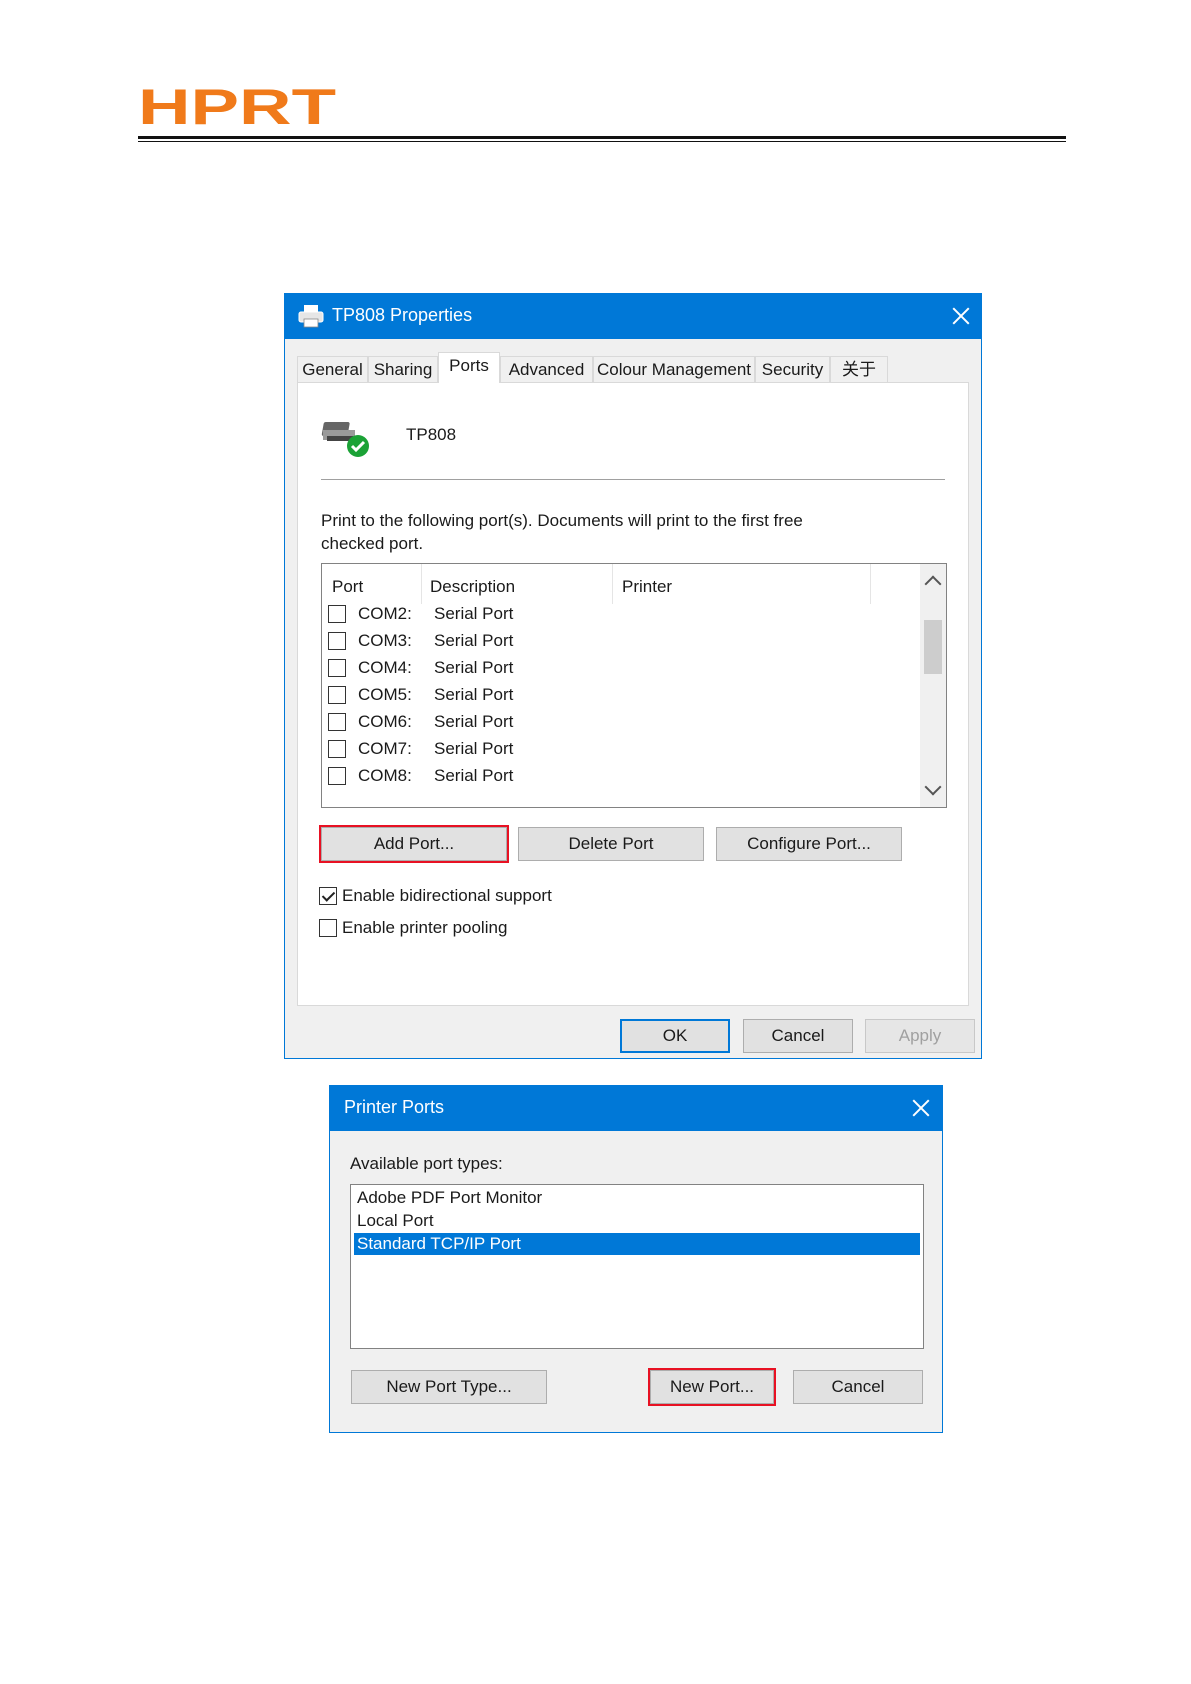  I want to click on port-name: COM2:, so click(385, 613).